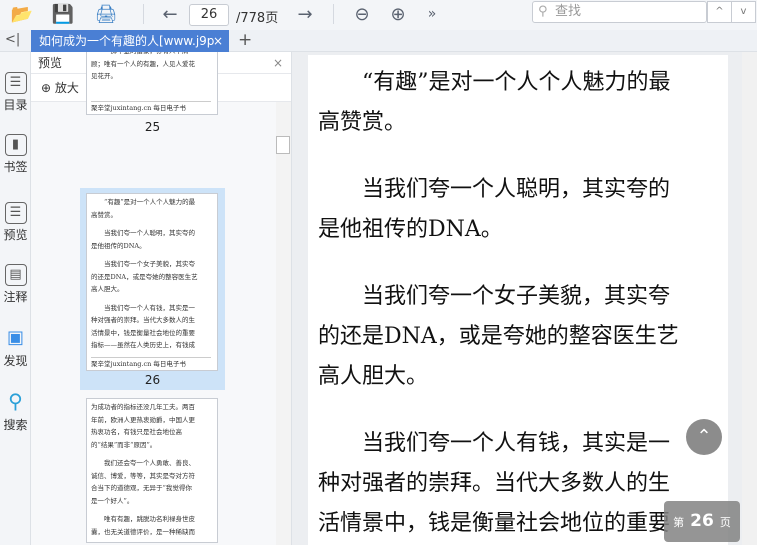  What do you see at coordinates (15, 284) in the screenshot?
I see `rail-item-notes: ▤ 注释` at bounding box center [15, 284].